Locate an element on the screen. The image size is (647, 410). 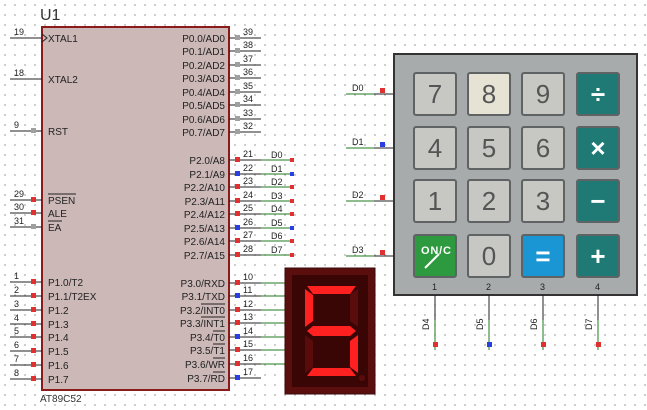
key-label: 3 is located at coordinates (543, 201).